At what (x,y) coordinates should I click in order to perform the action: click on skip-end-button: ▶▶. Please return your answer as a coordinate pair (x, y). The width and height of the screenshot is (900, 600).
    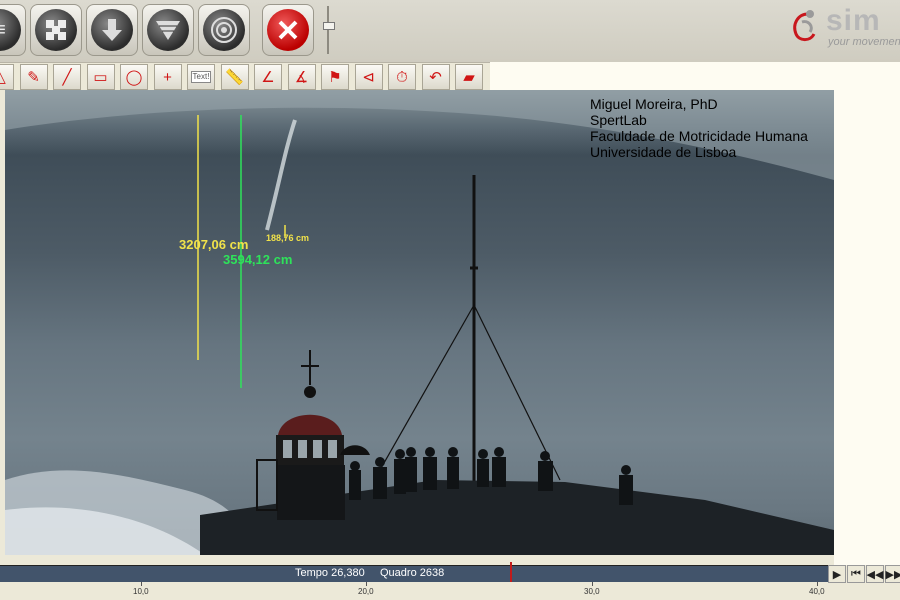
    Looking at the image, I should click on (892, 574).